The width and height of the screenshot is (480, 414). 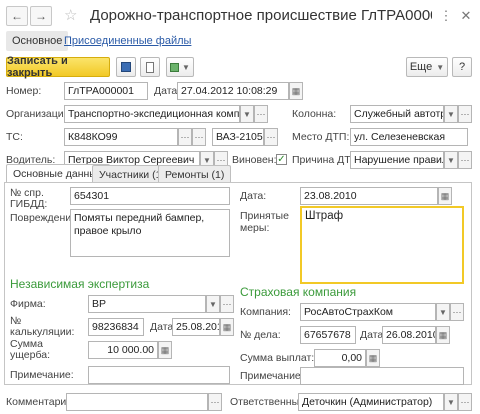 What do you see at coordinates (42, 332) in the screenshot?
I see `calc-label-line2: калькуляции:` at bounding box center [42, 332].